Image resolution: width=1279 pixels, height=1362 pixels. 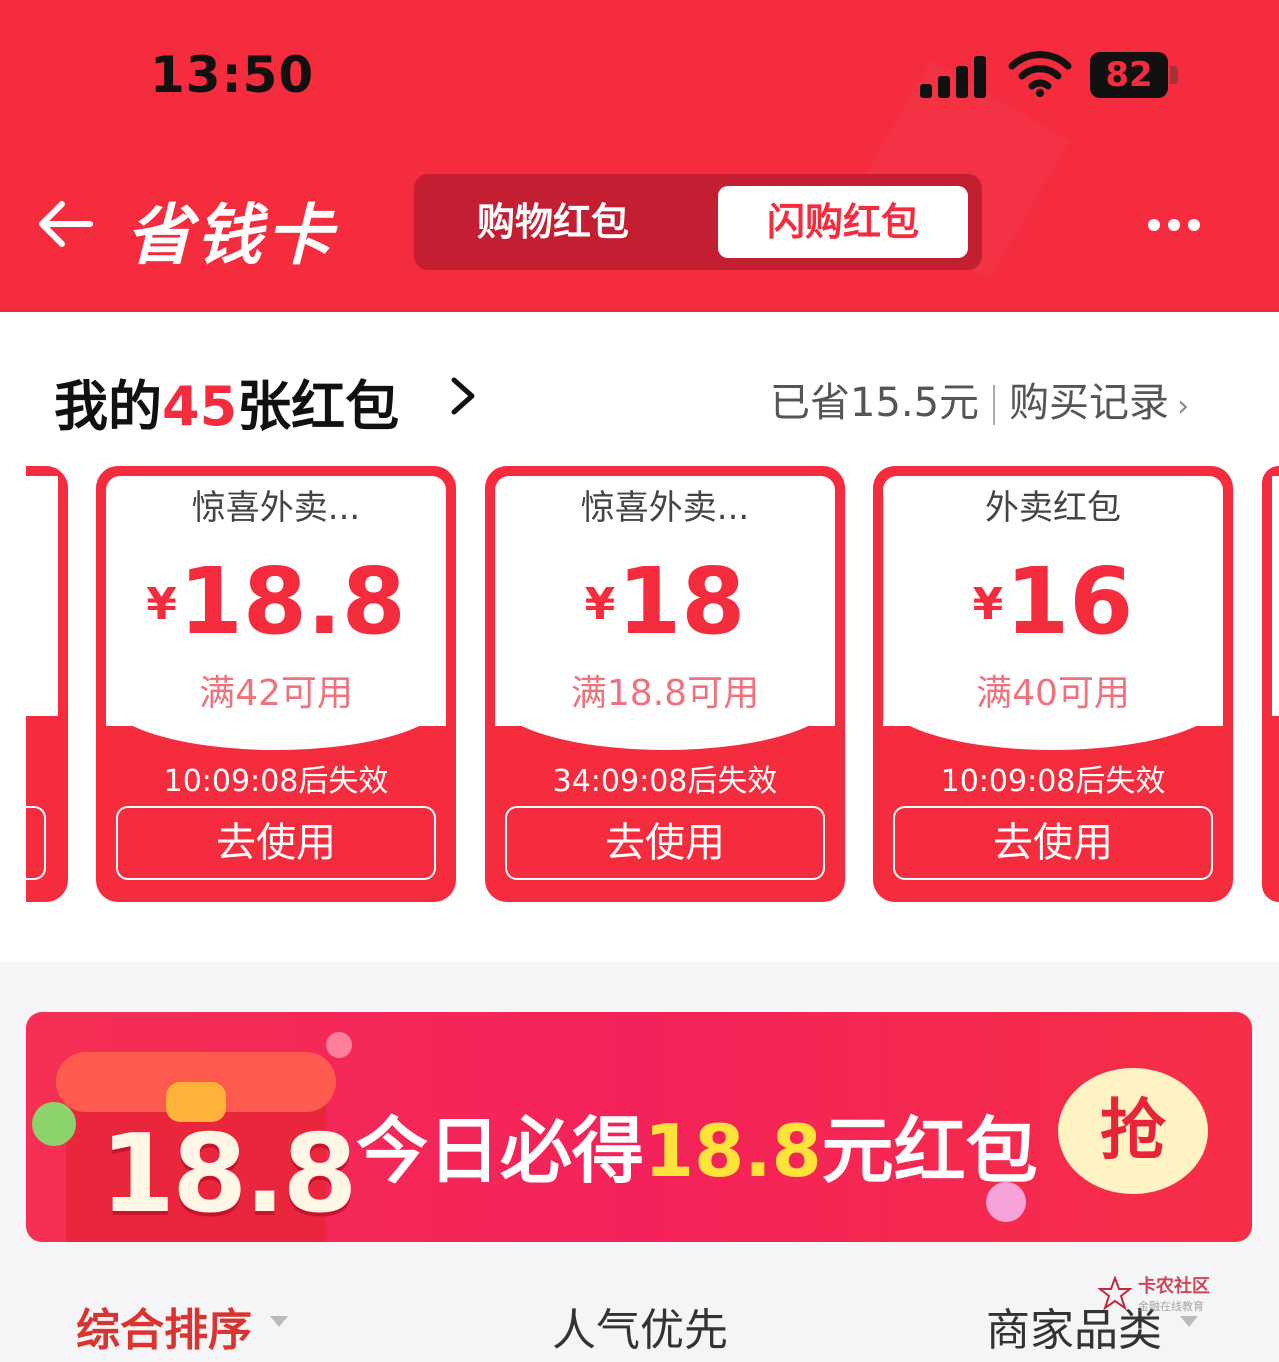 I want to click on coupon-condition: 满18.8可用, so click(x=665, y=693).